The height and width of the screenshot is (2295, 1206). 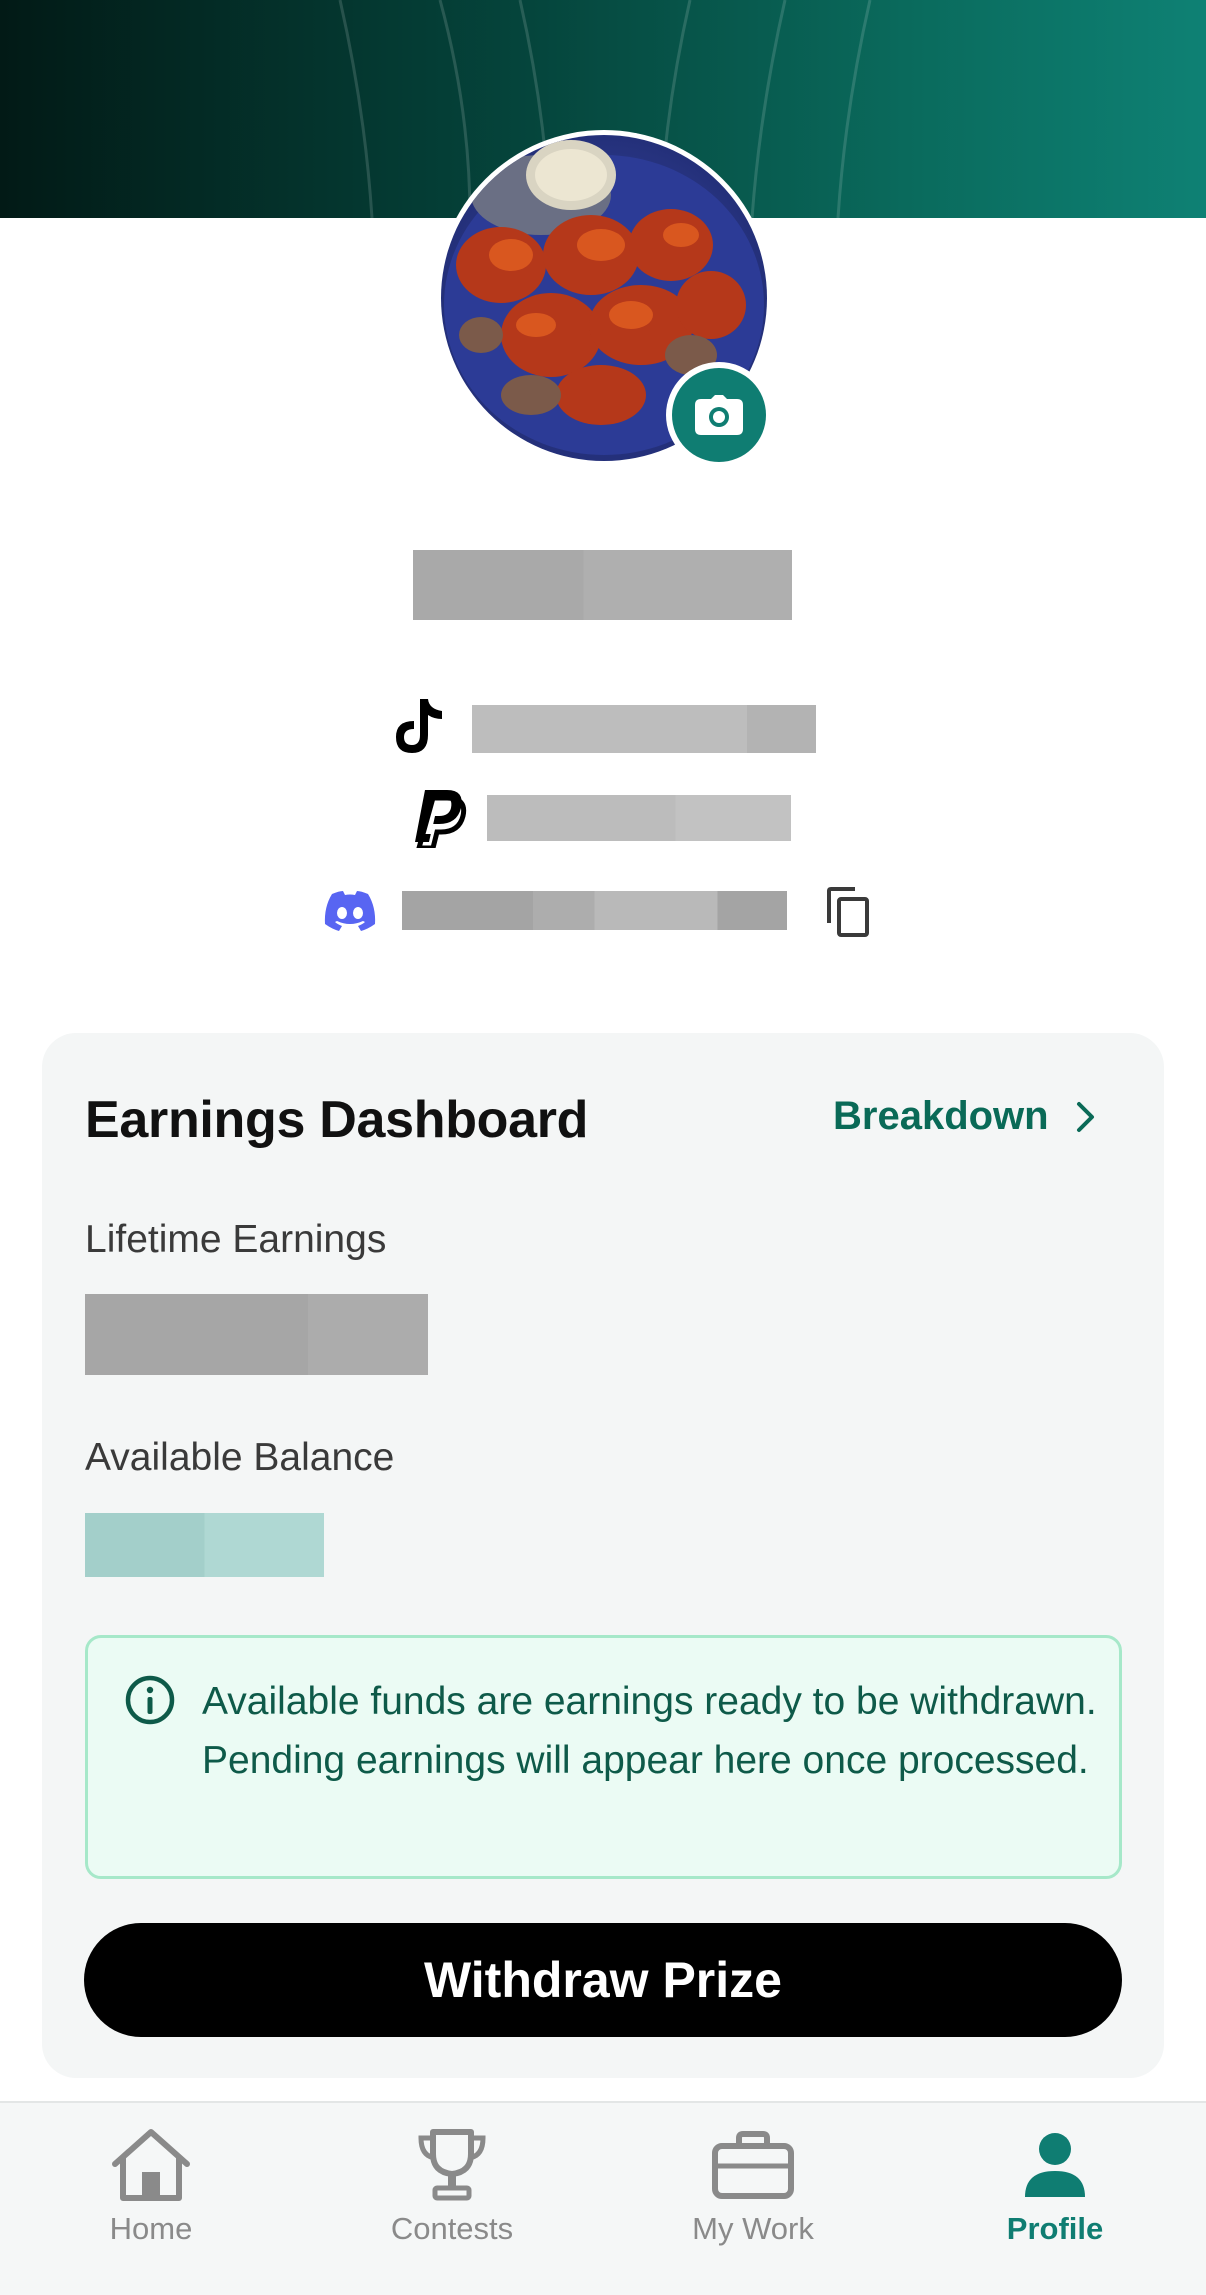 What do you see at coordinates (644, 729) in the screenshot?
I see `tiktok-handle-redacted` at bounding box center [644, 729].